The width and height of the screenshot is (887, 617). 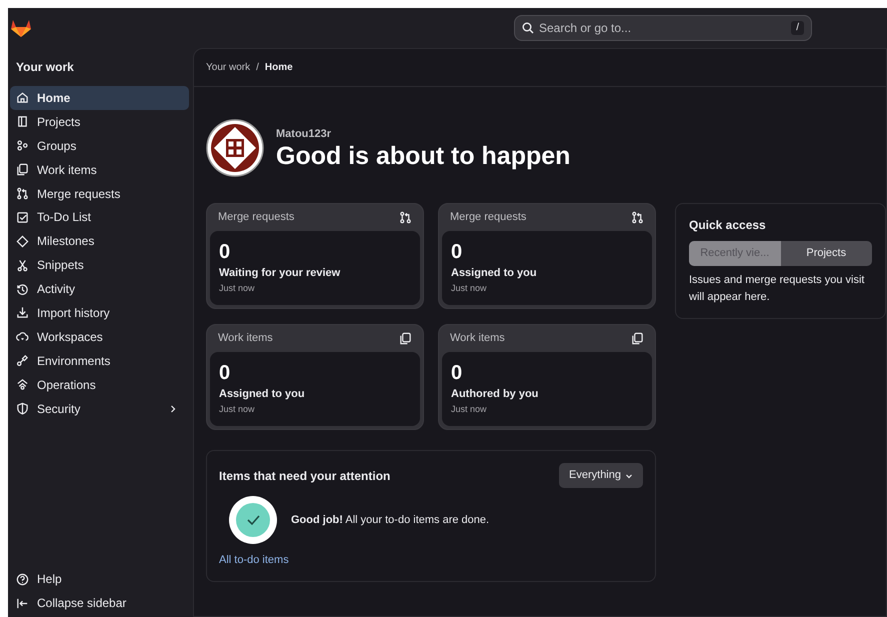 What do you see at coordinates (99, 265) in the screenshot?
I see `sidebar-item: Snippets` at bounding box center [99, 265].